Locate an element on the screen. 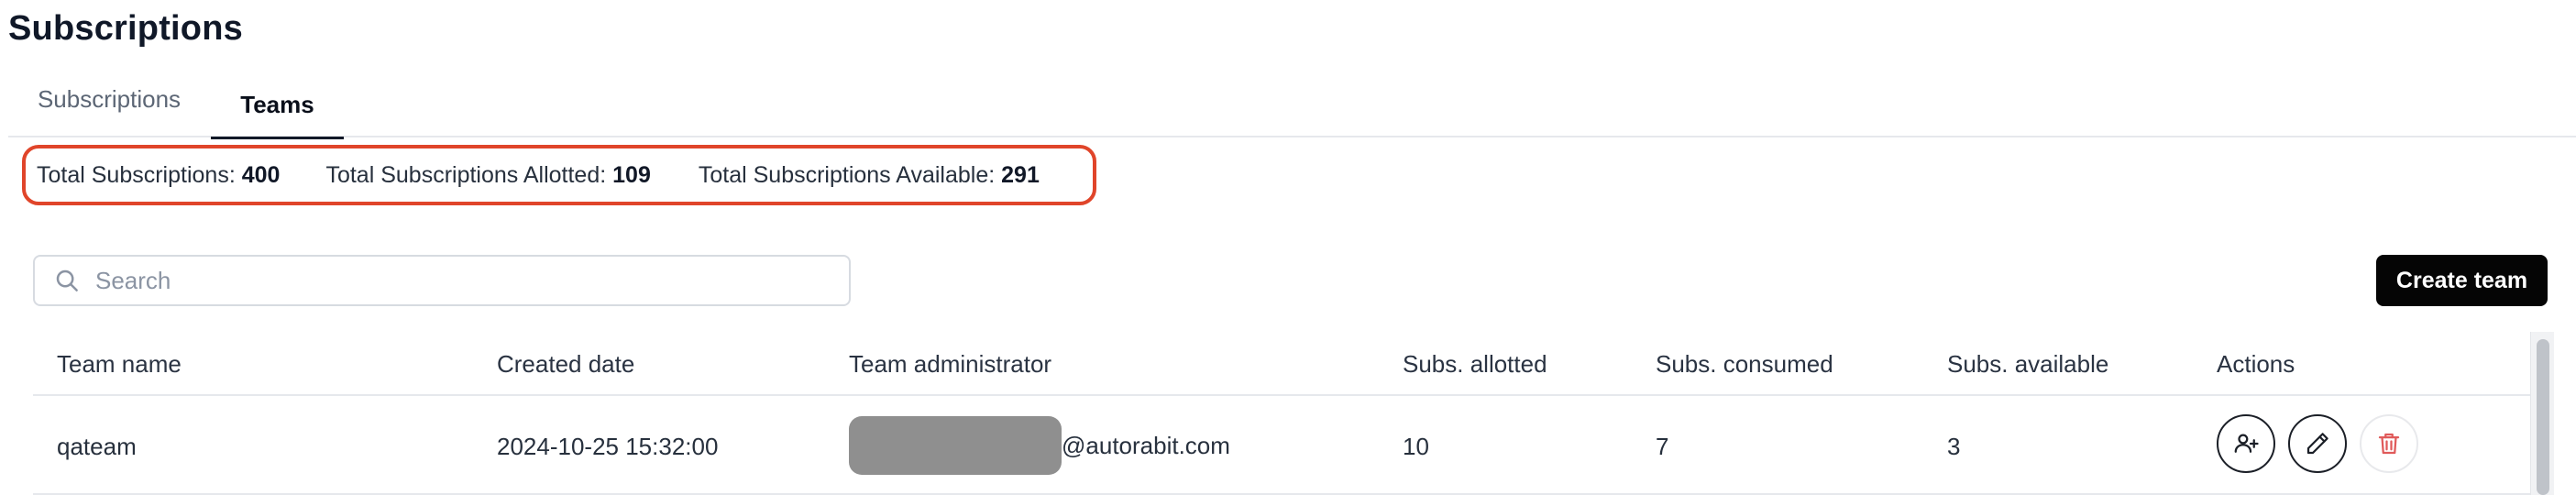 The height and width of the screenshot is (495, 2576). total-subscriptions-value: 400 is located at coordinates (261, 174).